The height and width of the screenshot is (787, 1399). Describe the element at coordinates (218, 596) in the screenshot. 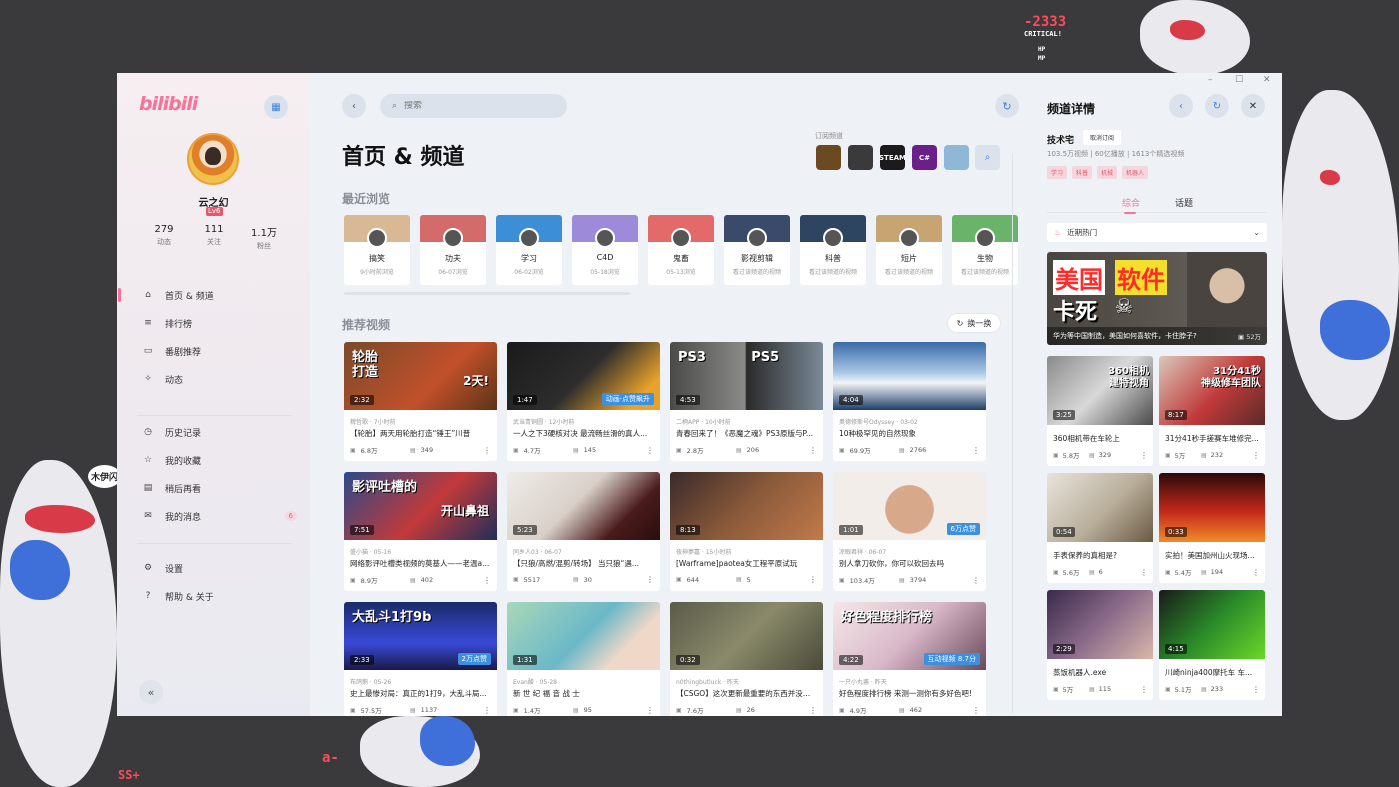

I see `sidebar-item-nav3-1: ? 帮助 & 关于` at that location.